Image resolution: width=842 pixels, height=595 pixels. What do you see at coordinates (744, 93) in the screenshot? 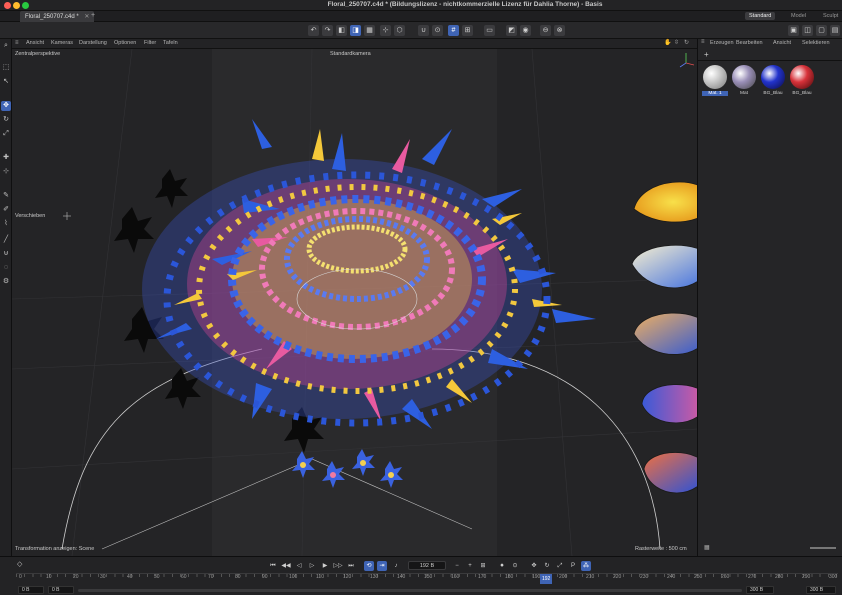
I see `material-label-2: Mat` at bounding box center [744, 93].